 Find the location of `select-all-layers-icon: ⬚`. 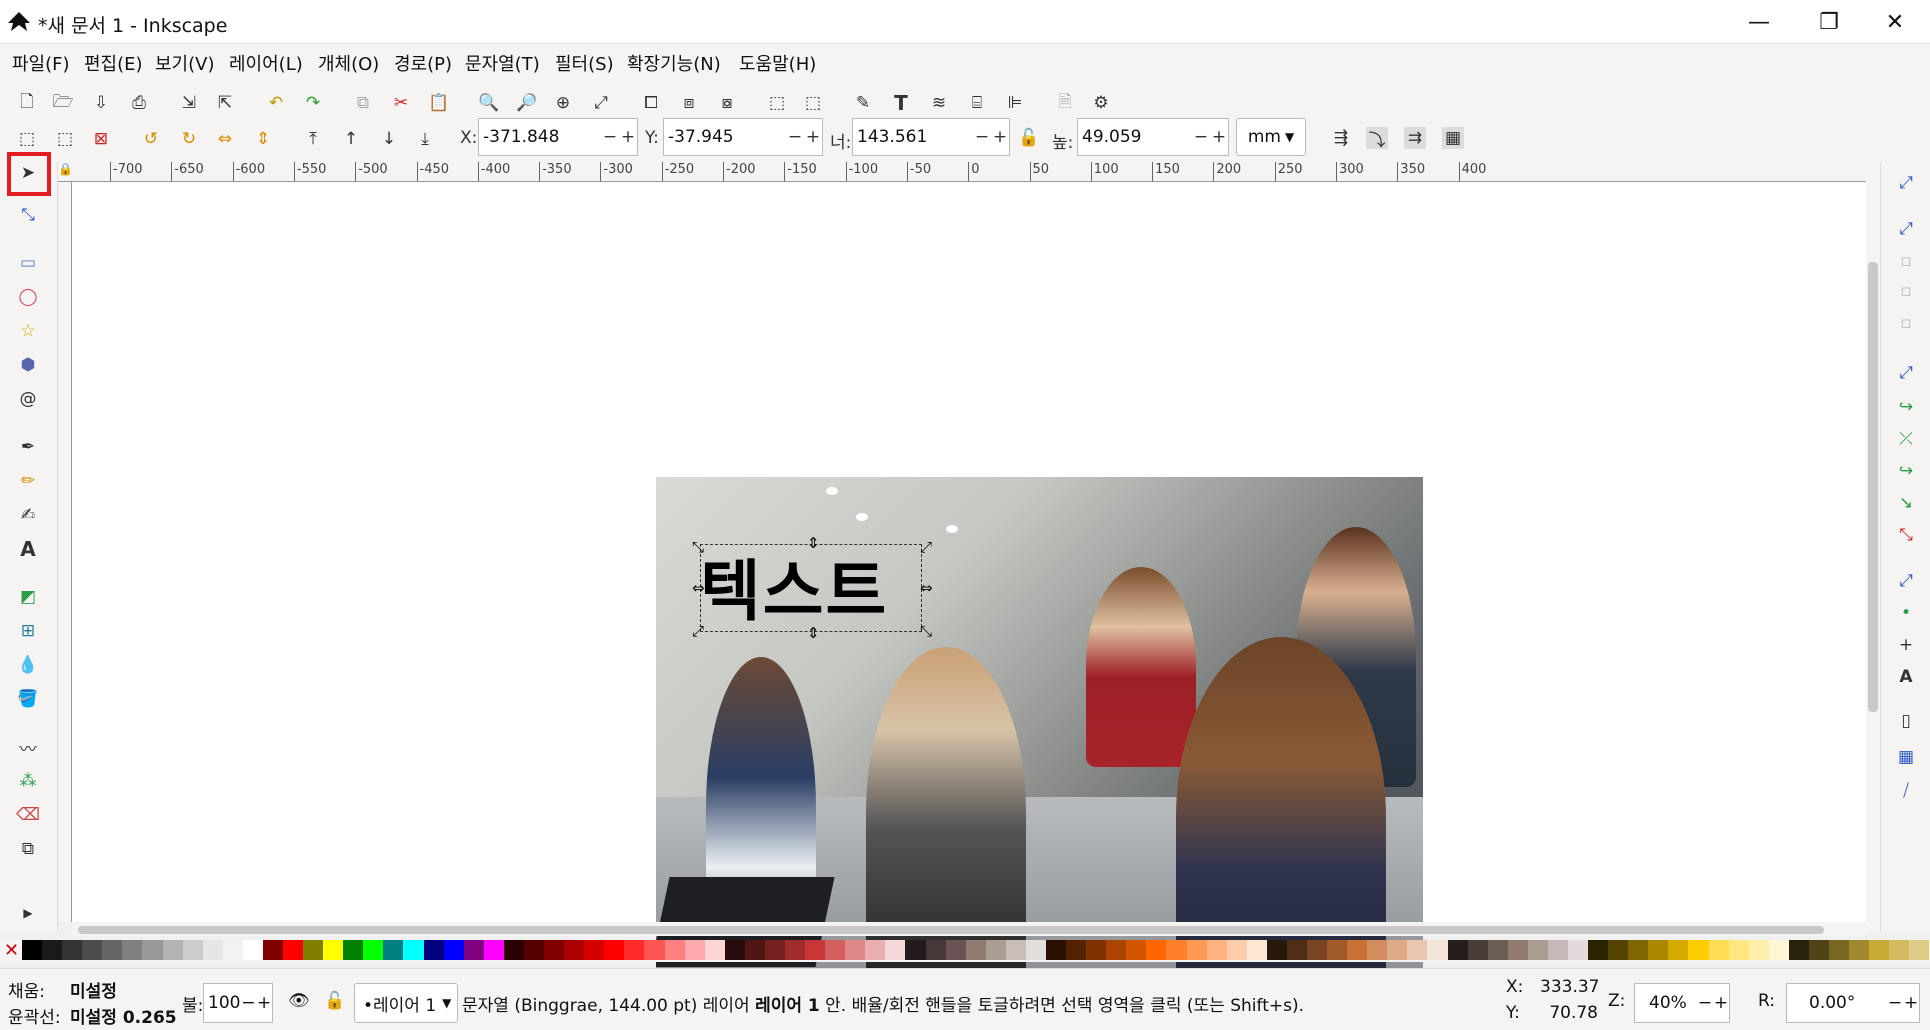

select-all-layers-icon: ⬚ is located at coordinates (65, 139).